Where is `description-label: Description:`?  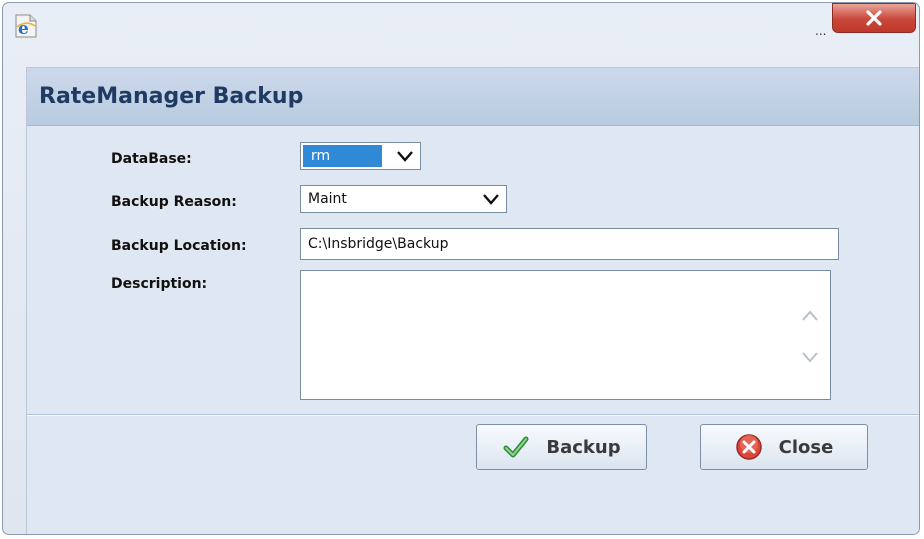
description-label: Description: is located at coordinates (159, 284).